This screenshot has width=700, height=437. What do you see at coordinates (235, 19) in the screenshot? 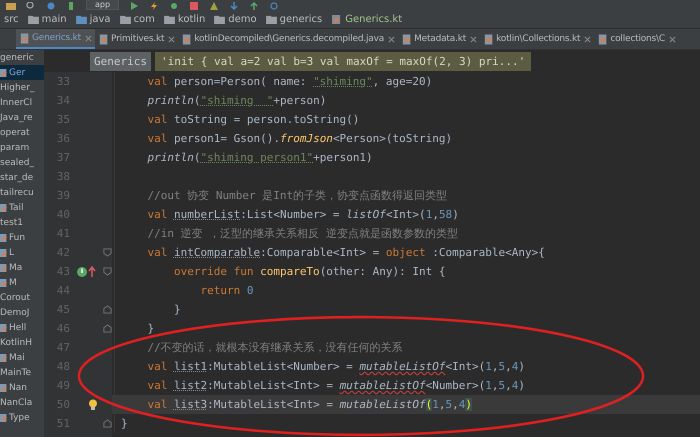
I see `breadcrumb: demo` at bounding box center [235, 19].